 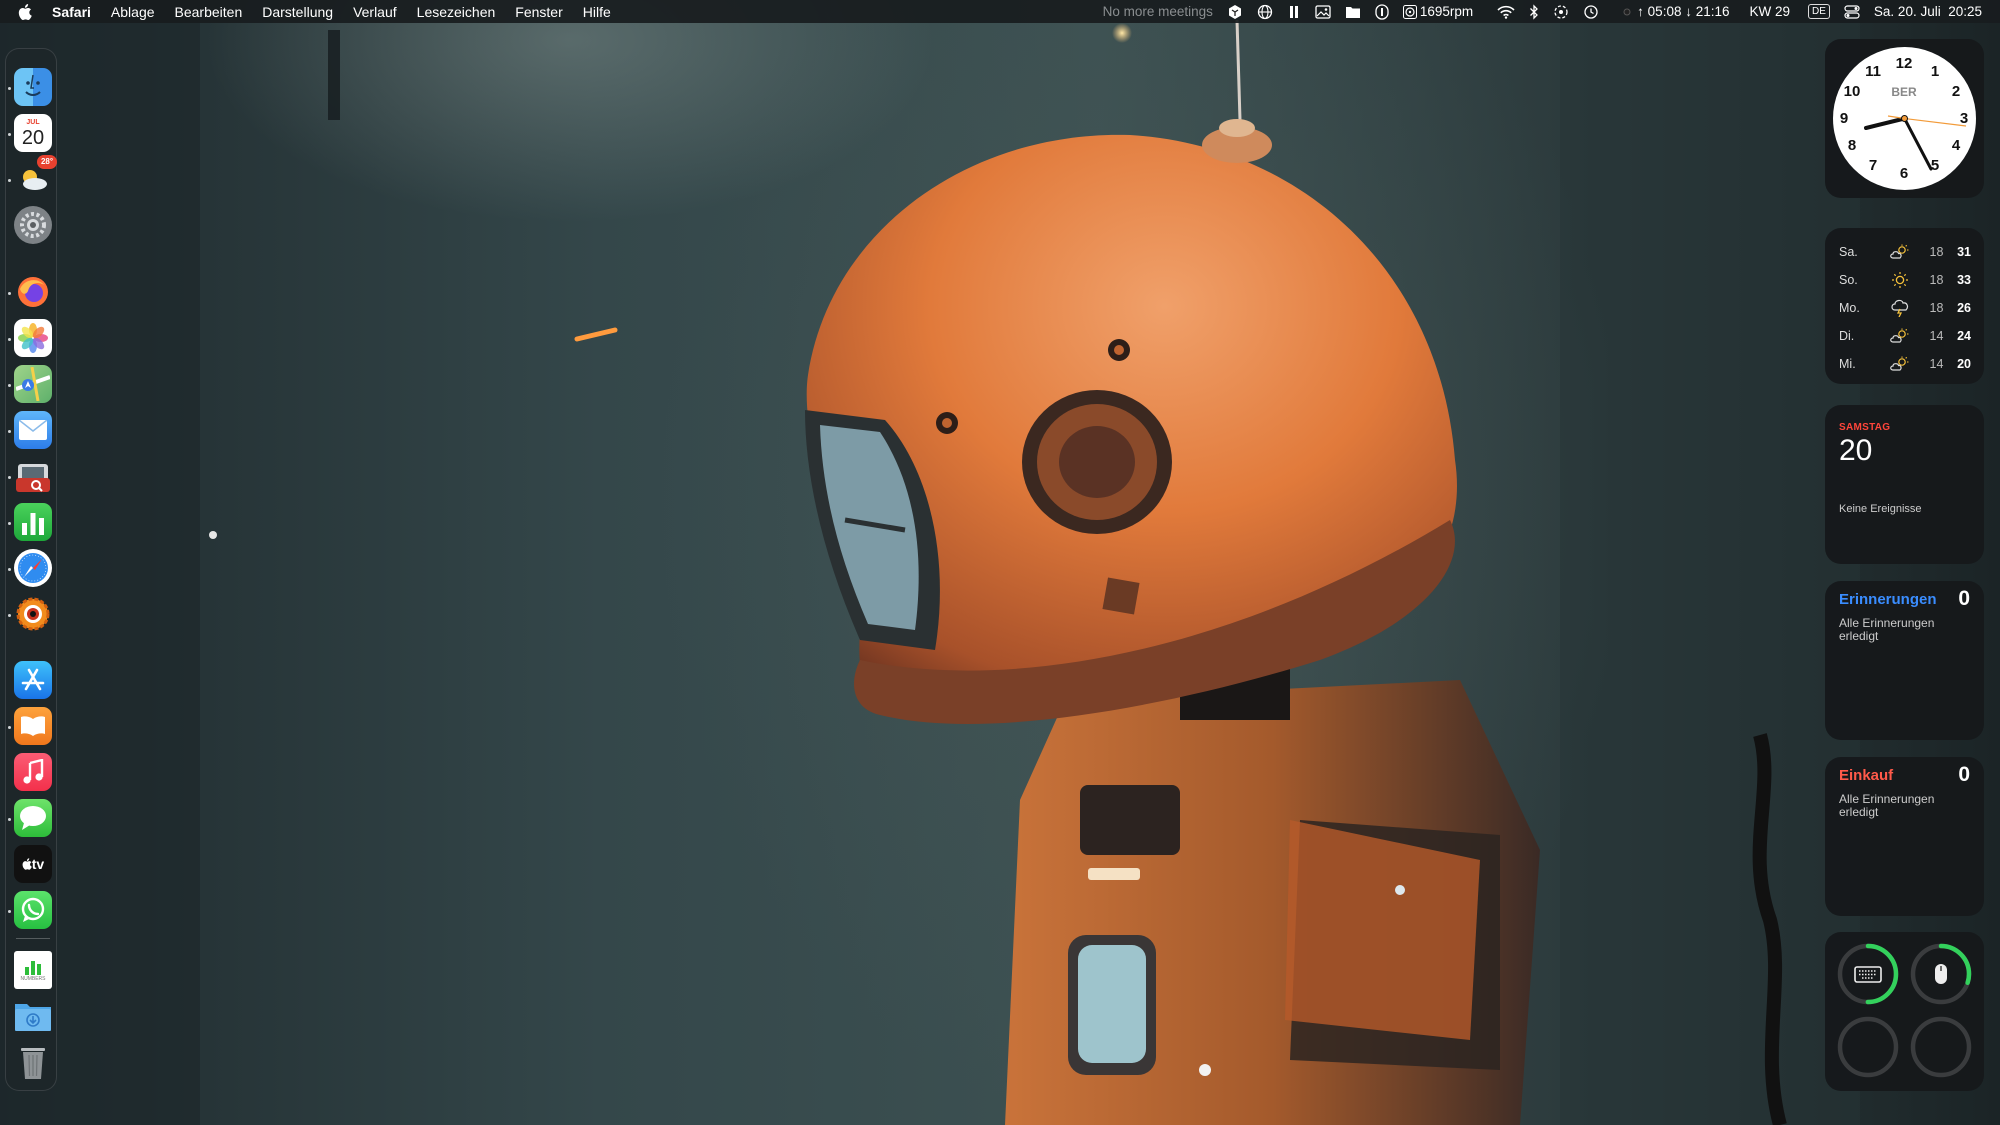 I want to click on forecast-high: 20, so click(x=1964, y=364).